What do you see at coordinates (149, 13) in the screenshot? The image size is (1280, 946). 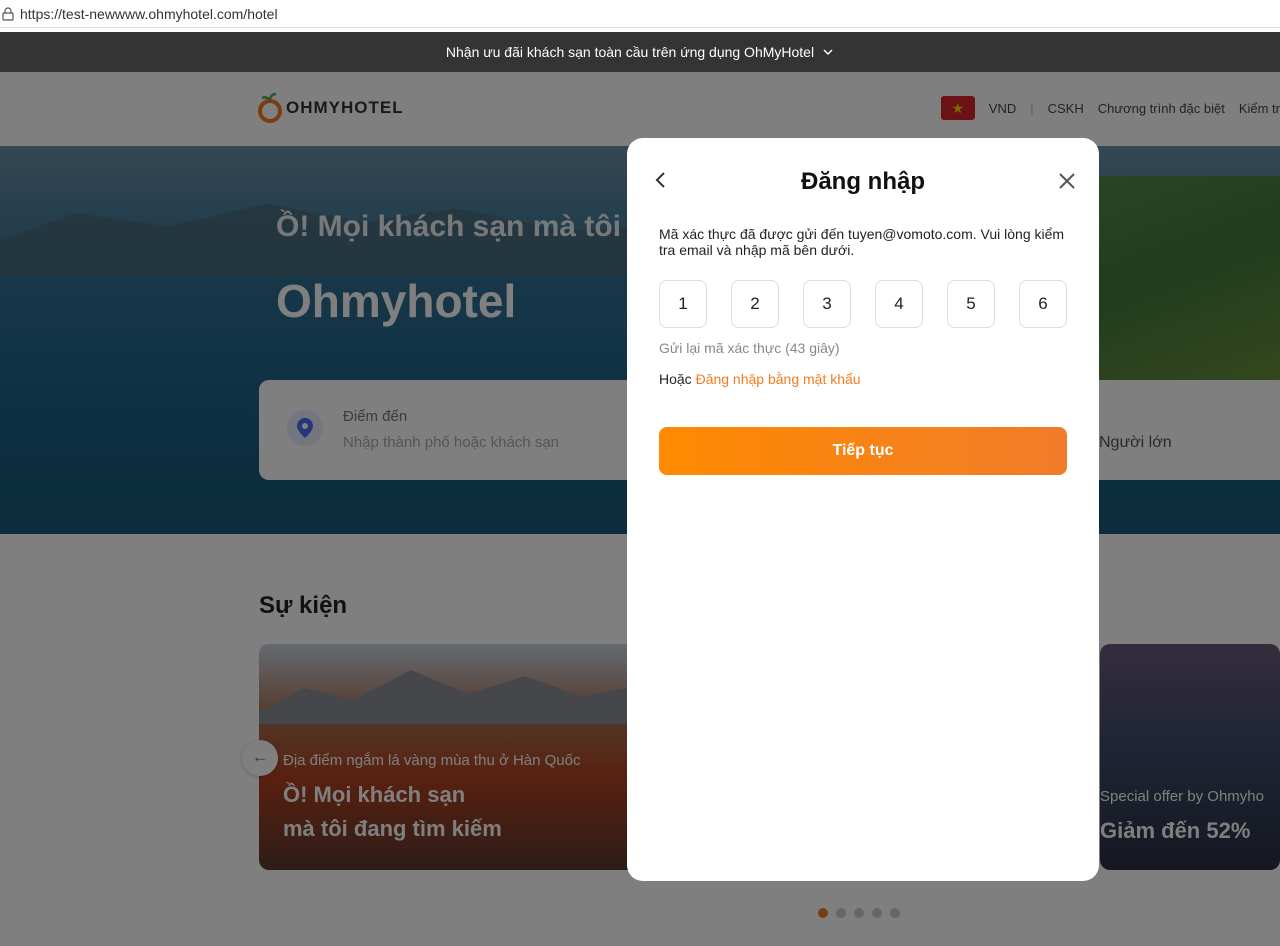 I see `url-text: https://test-newwww.ohmyhotel.com/hotel` at bounding box center [149, 13].